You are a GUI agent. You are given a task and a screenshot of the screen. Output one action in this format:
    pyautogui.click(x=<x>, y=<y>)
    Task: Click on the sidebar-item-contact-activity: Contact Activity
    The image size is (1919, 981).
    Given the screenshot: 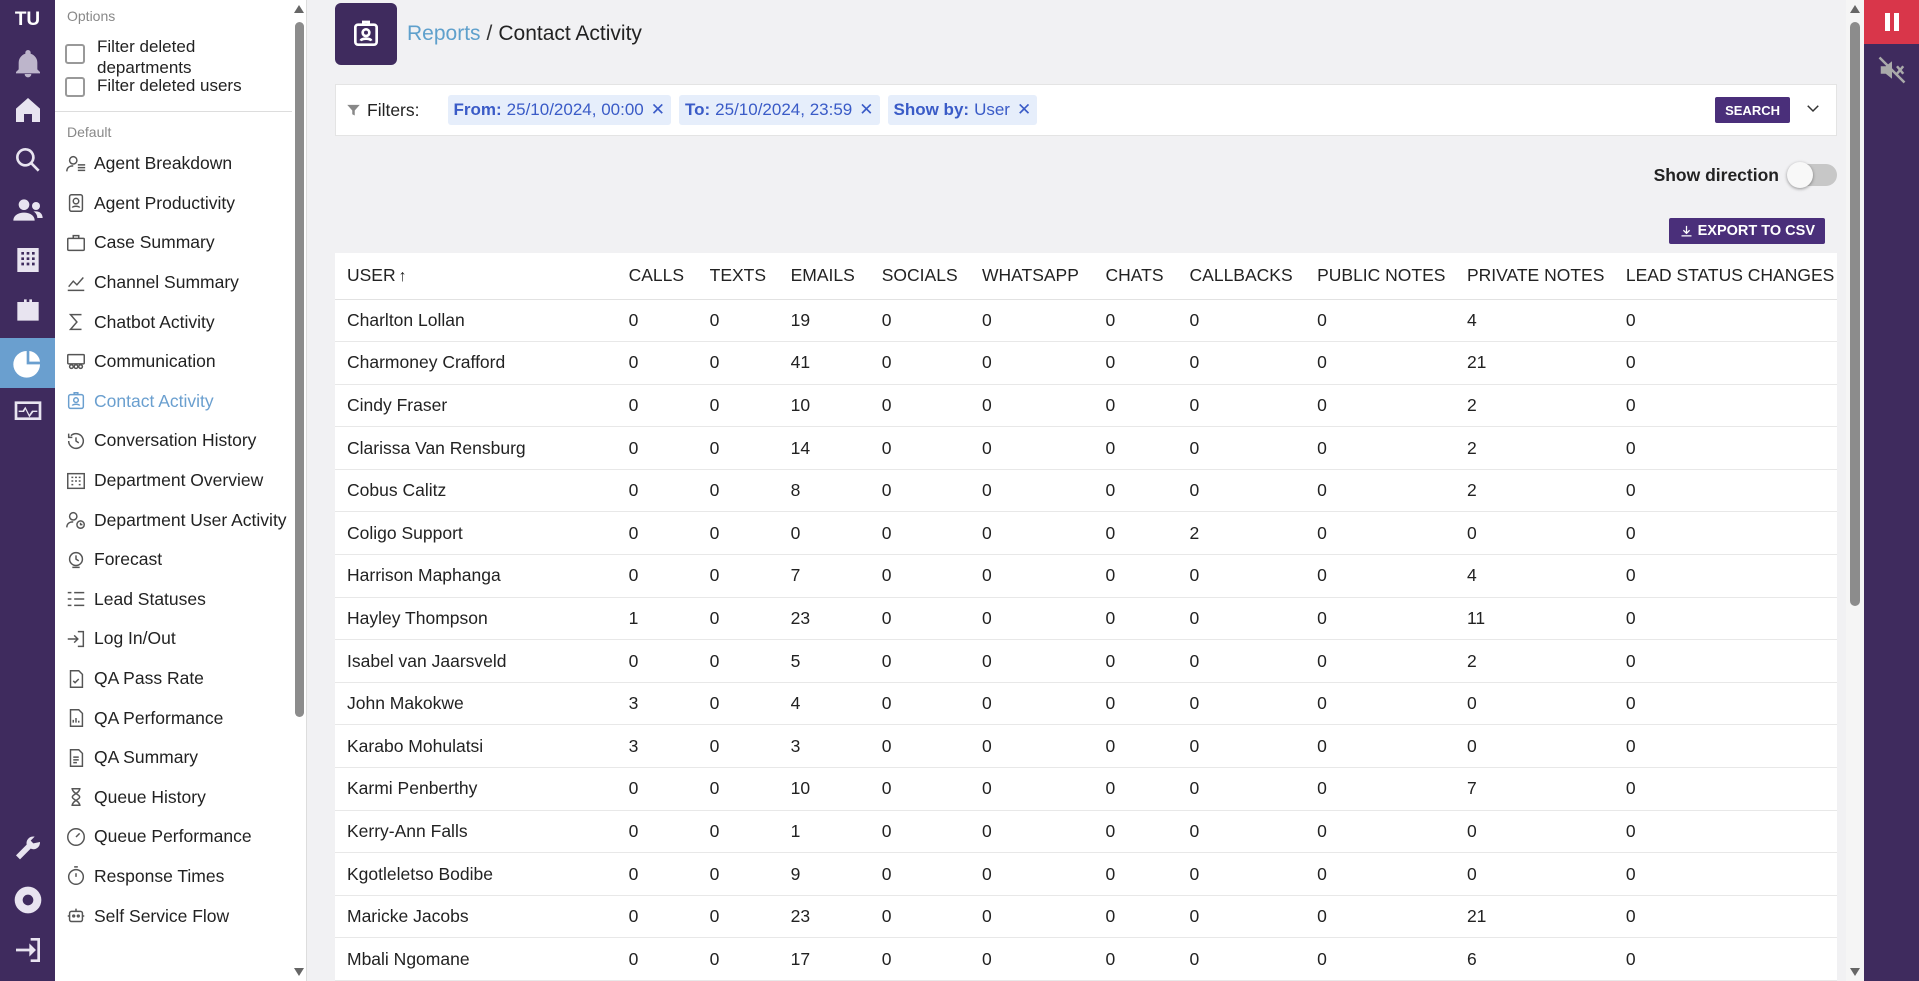 What is the action you would take?
    pyautogui.click(x=180, y=402)
    